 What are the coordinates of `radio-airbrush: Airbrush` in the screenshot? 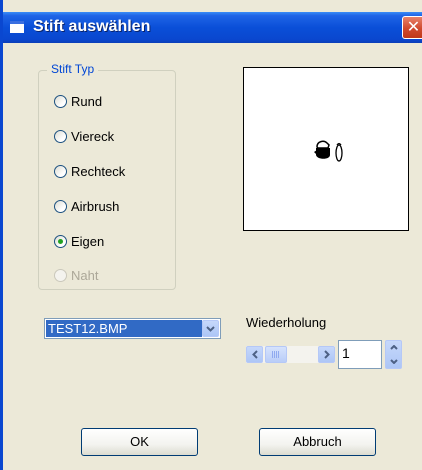 It's located at (86, 206).